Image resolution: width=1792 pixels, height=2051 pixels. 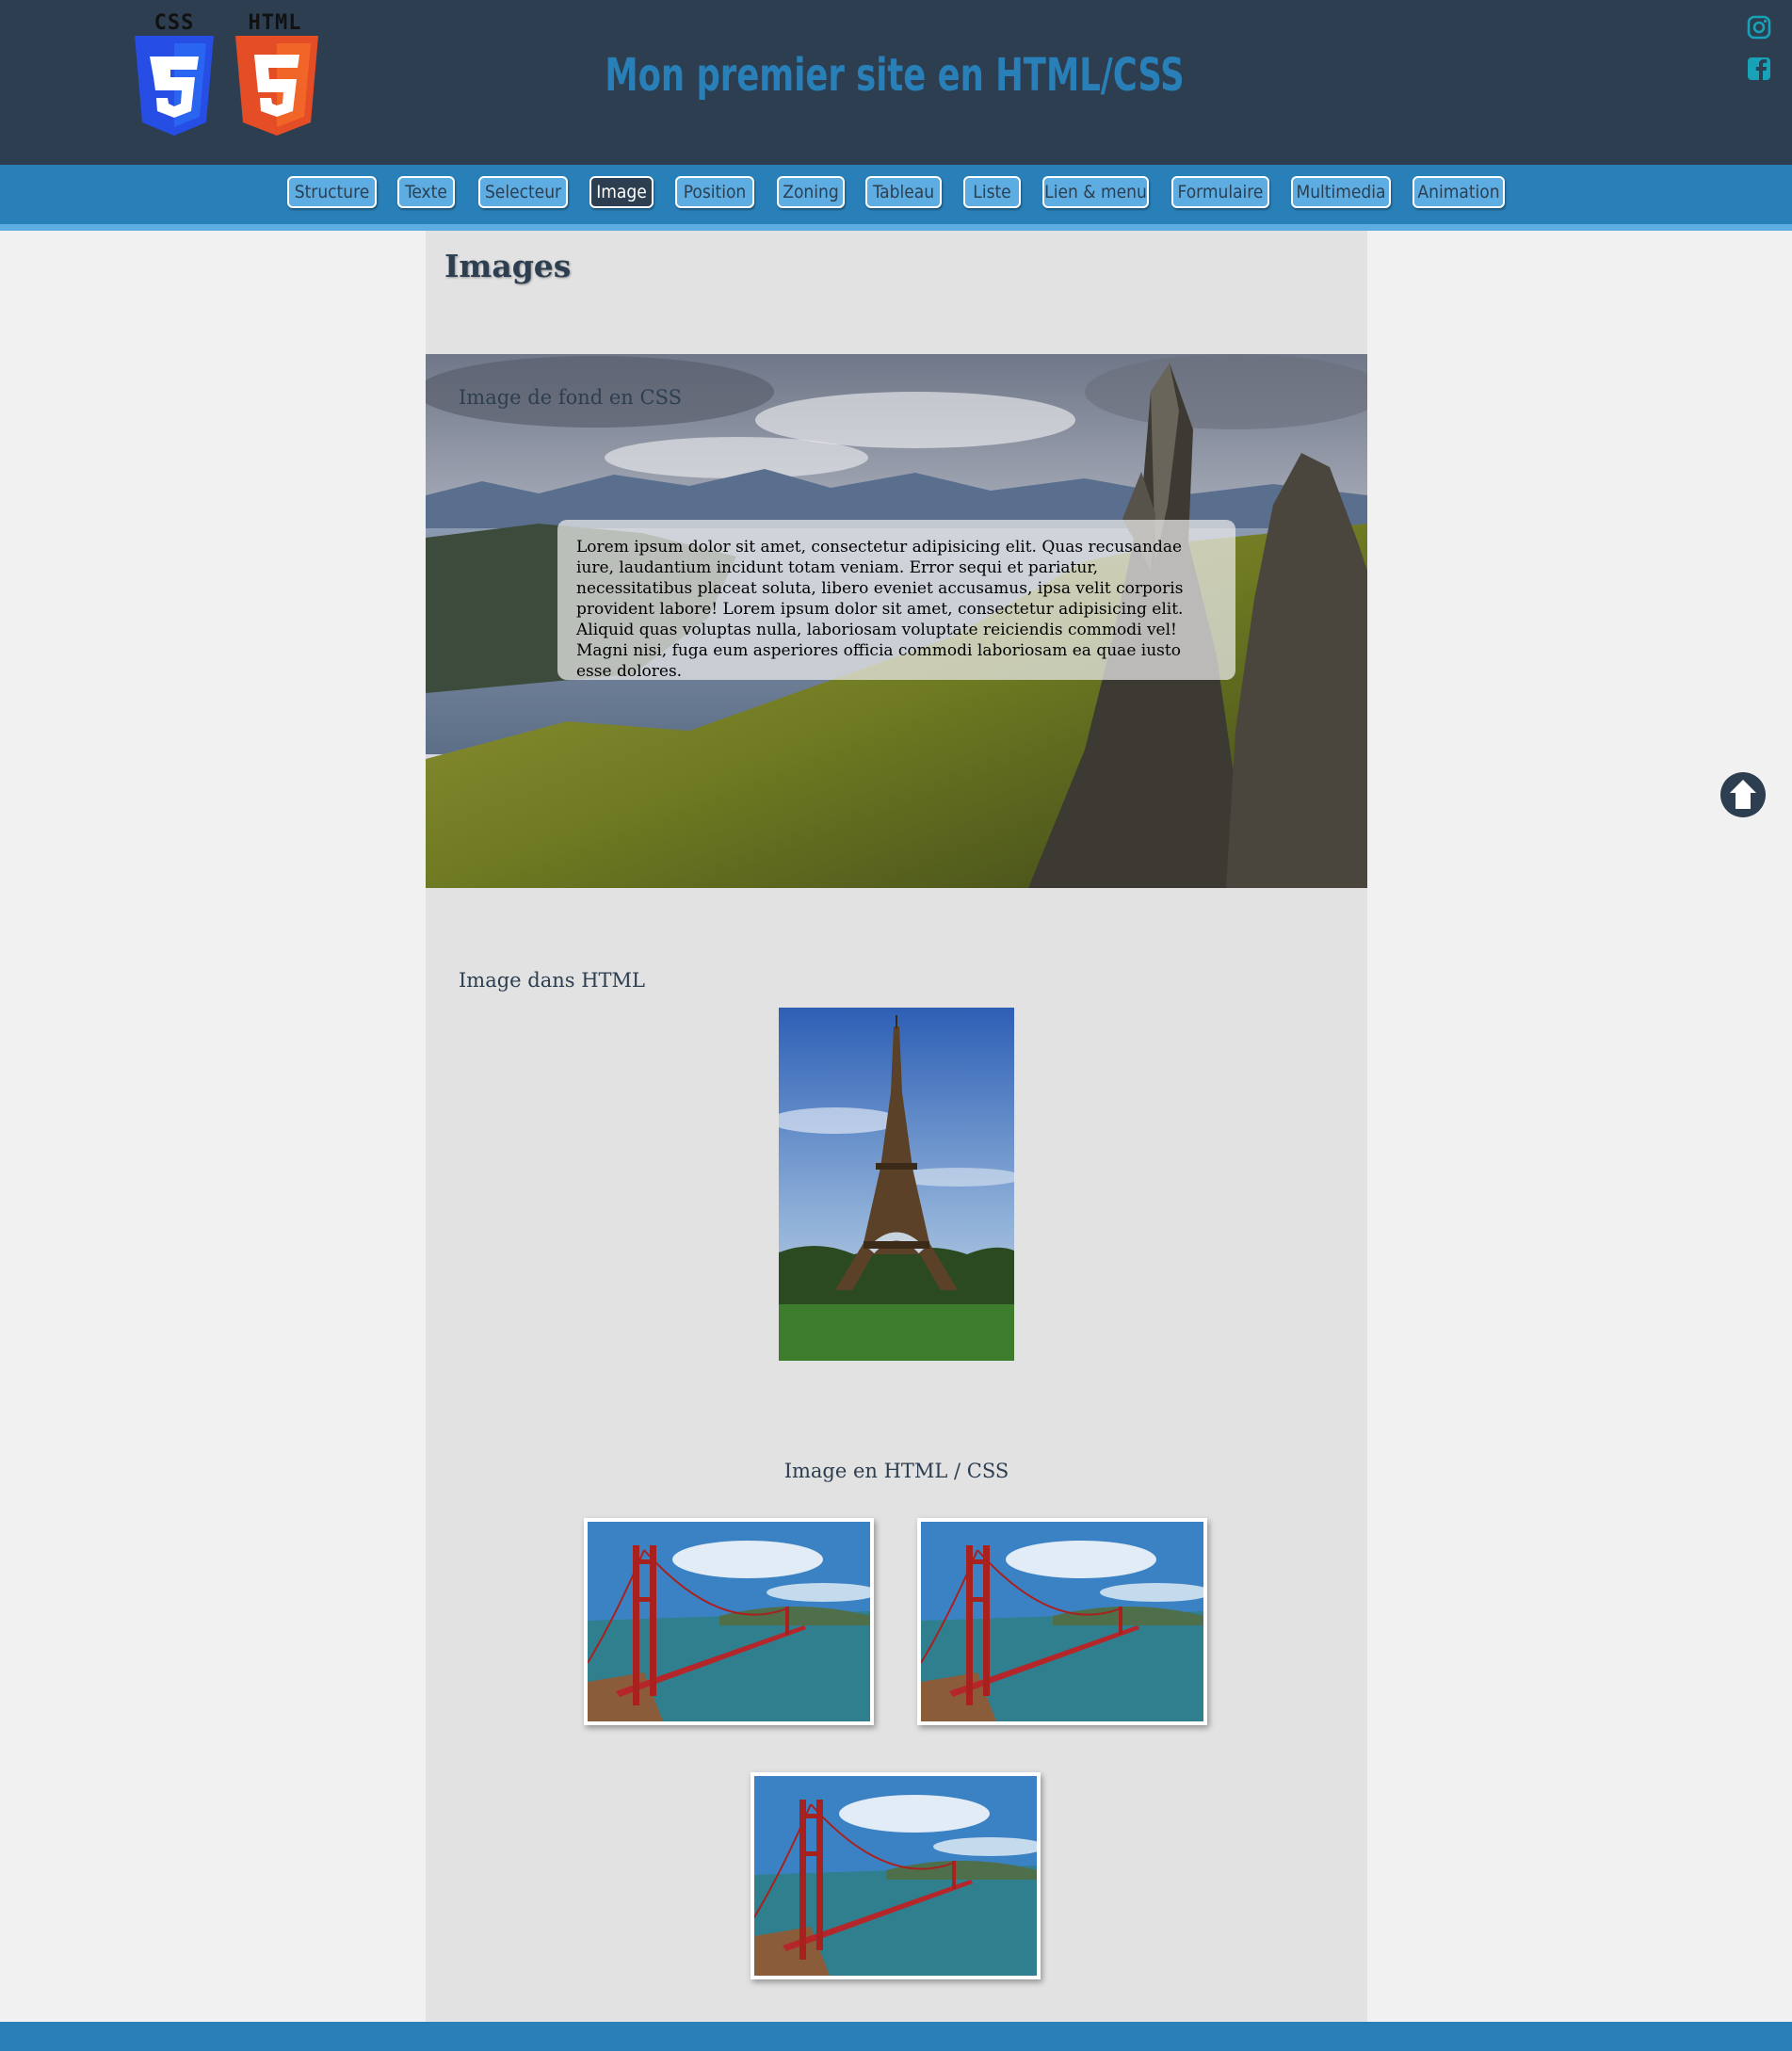 What do you see at coordinates (508, 266) in the screenshot?
I see `page-title: Images` at bounding box center [508, 266].